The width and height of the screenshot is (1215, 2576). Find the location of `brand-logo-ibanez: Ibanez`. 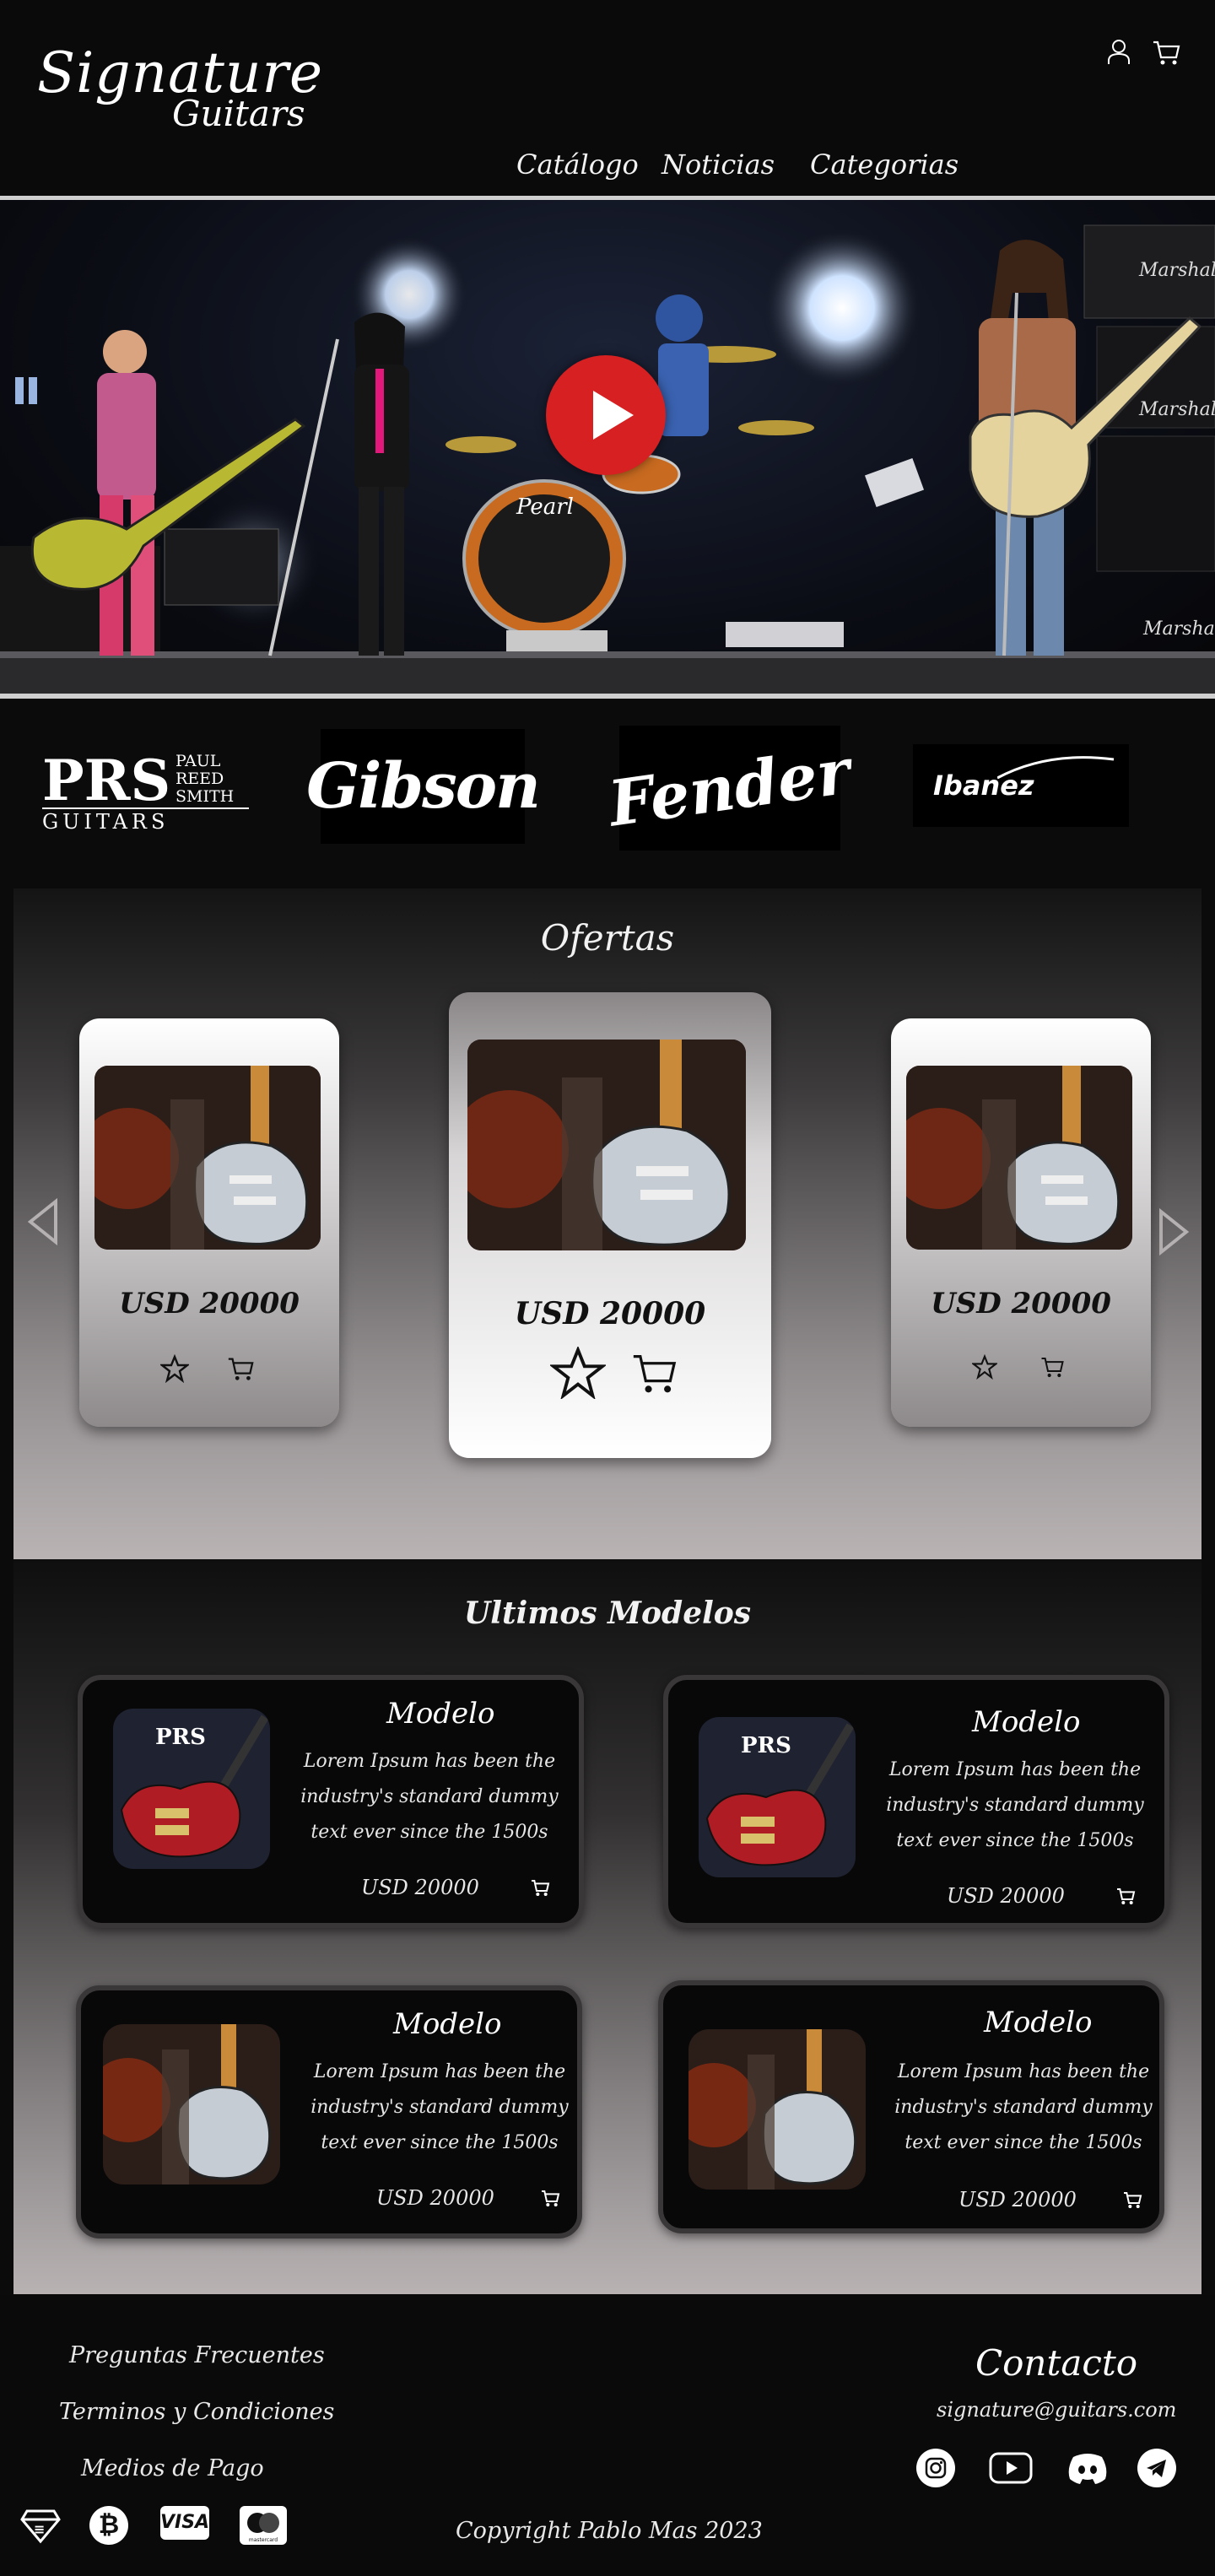

brand-logo-ibanez: Ibanez is located at coordinates (1021, 785).